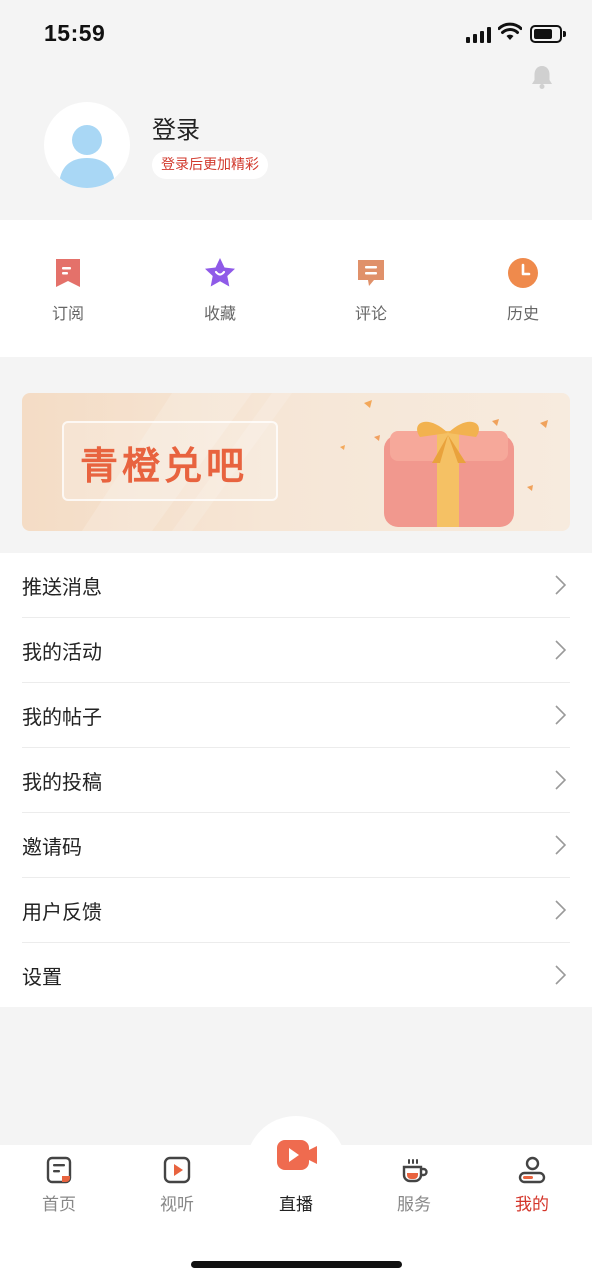 The height and width of the screenshot is (1280, 592). What do you see at coordinates (478, 35) in the screenshot?
I see `cellular-signal-icon` at bounding box center [478, 35].